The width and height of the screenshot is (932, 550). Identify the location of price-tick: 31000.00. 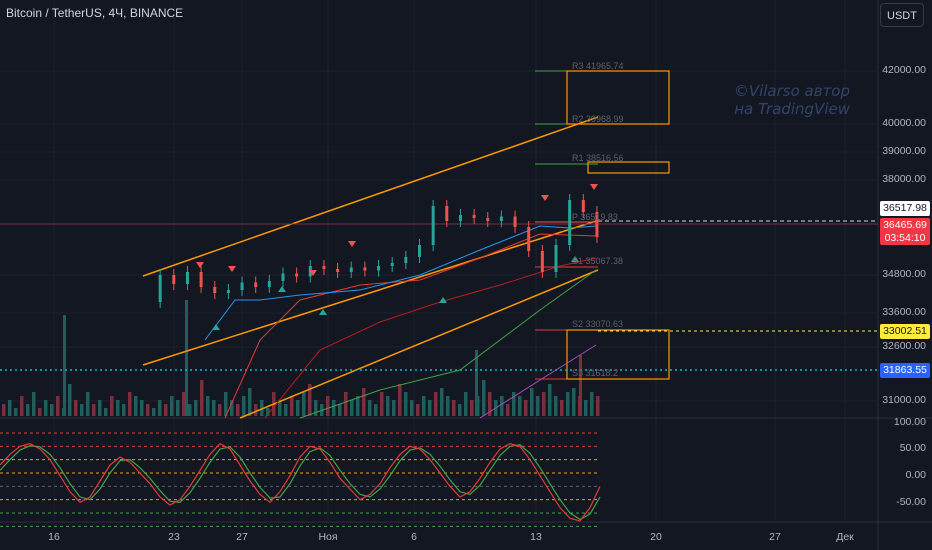
(904, 400).